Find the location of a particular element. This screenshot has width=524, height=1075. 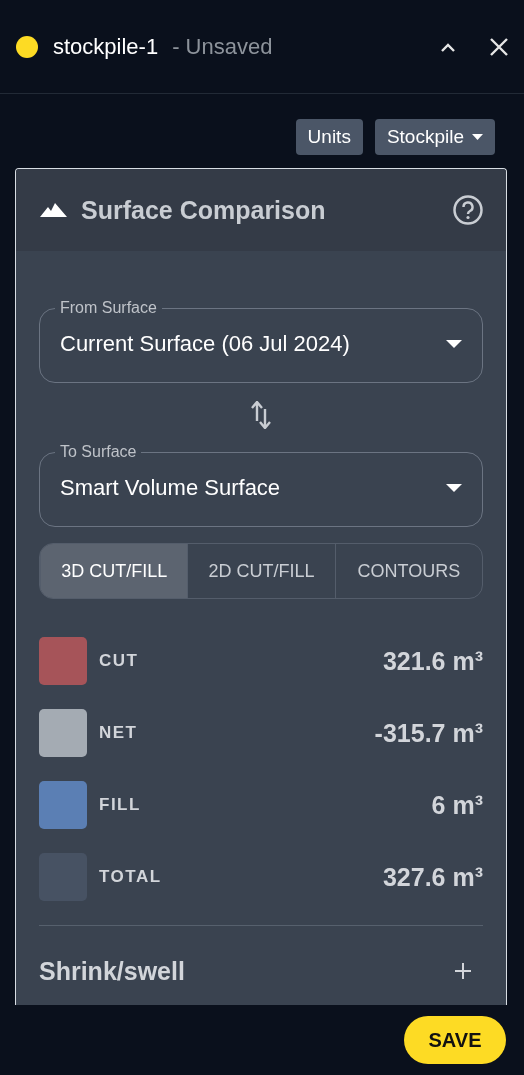

plus-icon is located at coordinates (463, 971).